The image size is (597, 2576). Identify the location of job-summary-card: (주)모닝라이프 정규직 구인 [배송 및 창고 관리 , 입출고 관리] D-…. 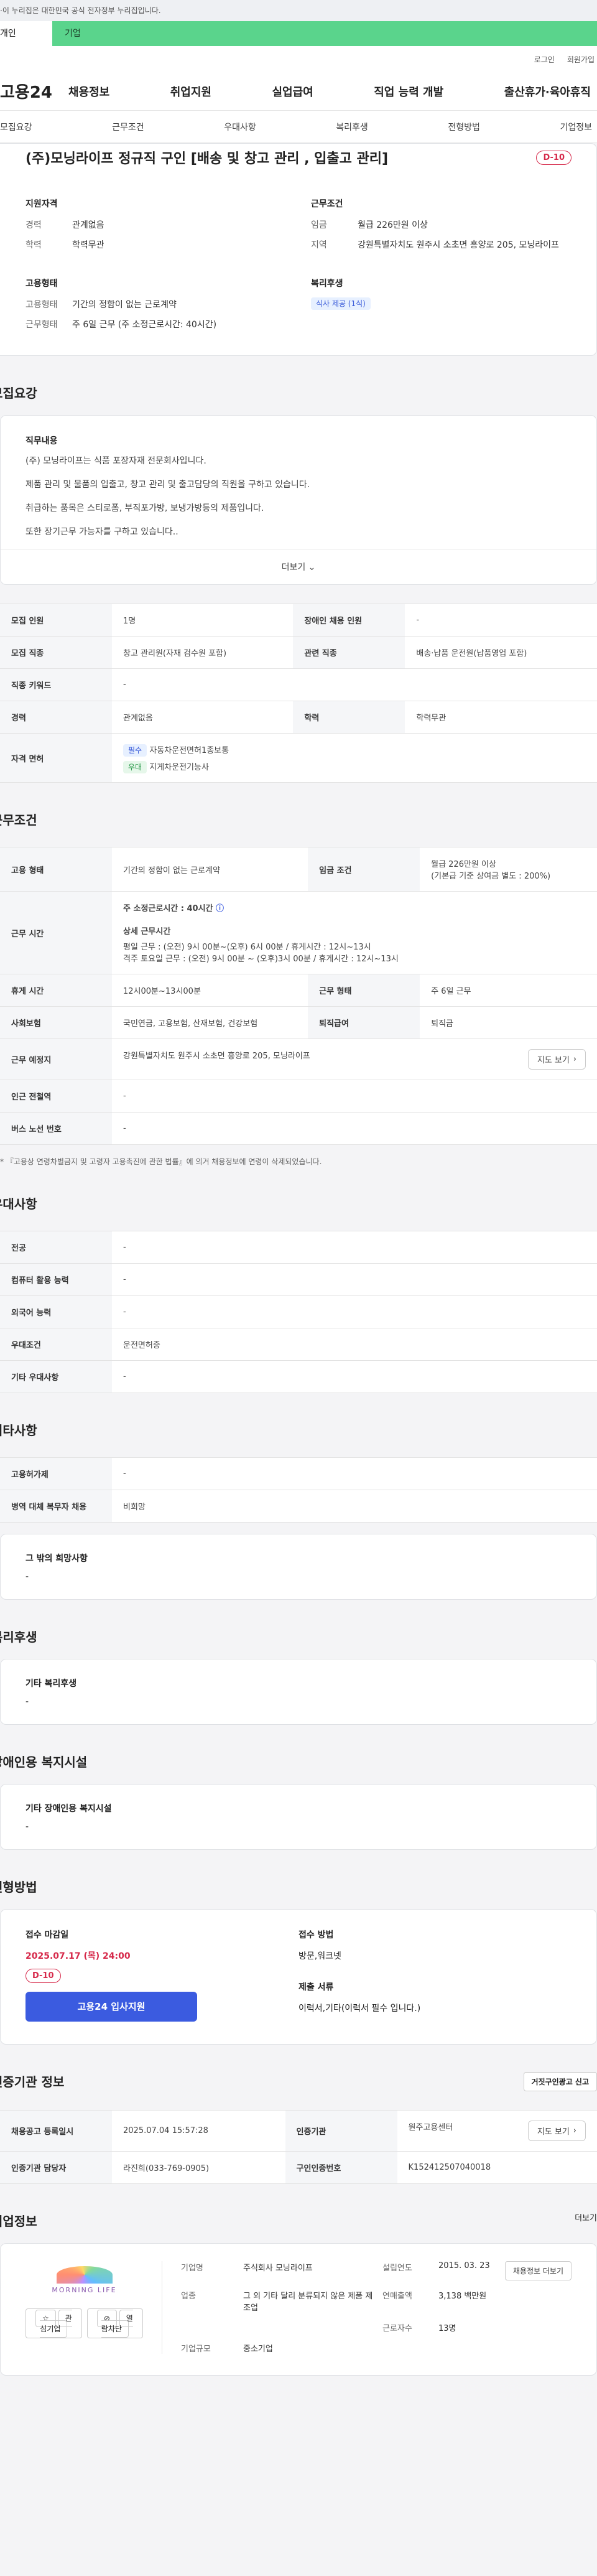
(298, 250).